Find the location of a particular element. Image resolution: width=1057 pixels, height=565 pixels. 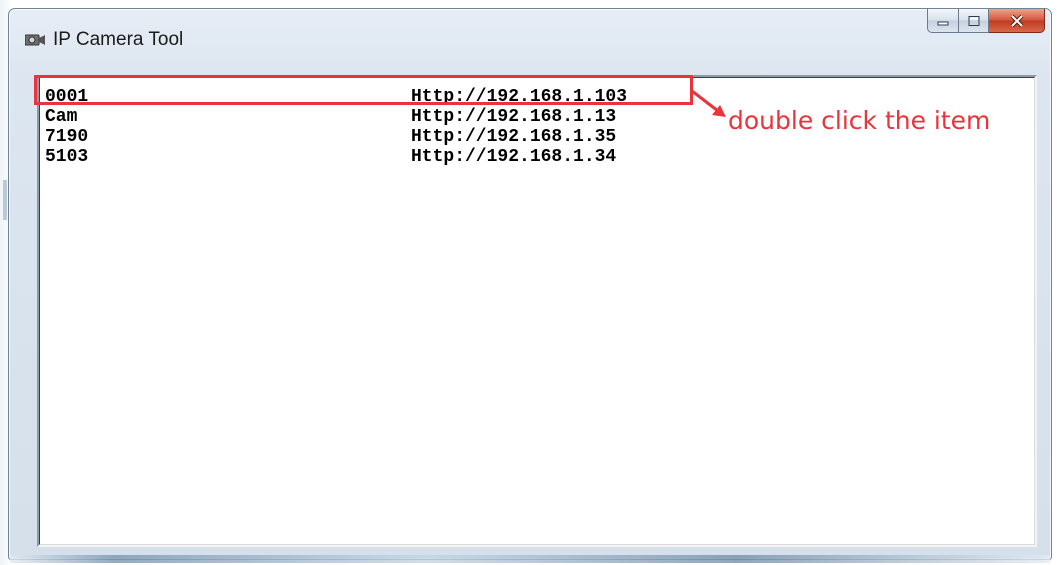

taskbar-strip is located at coordinates (530, 559).